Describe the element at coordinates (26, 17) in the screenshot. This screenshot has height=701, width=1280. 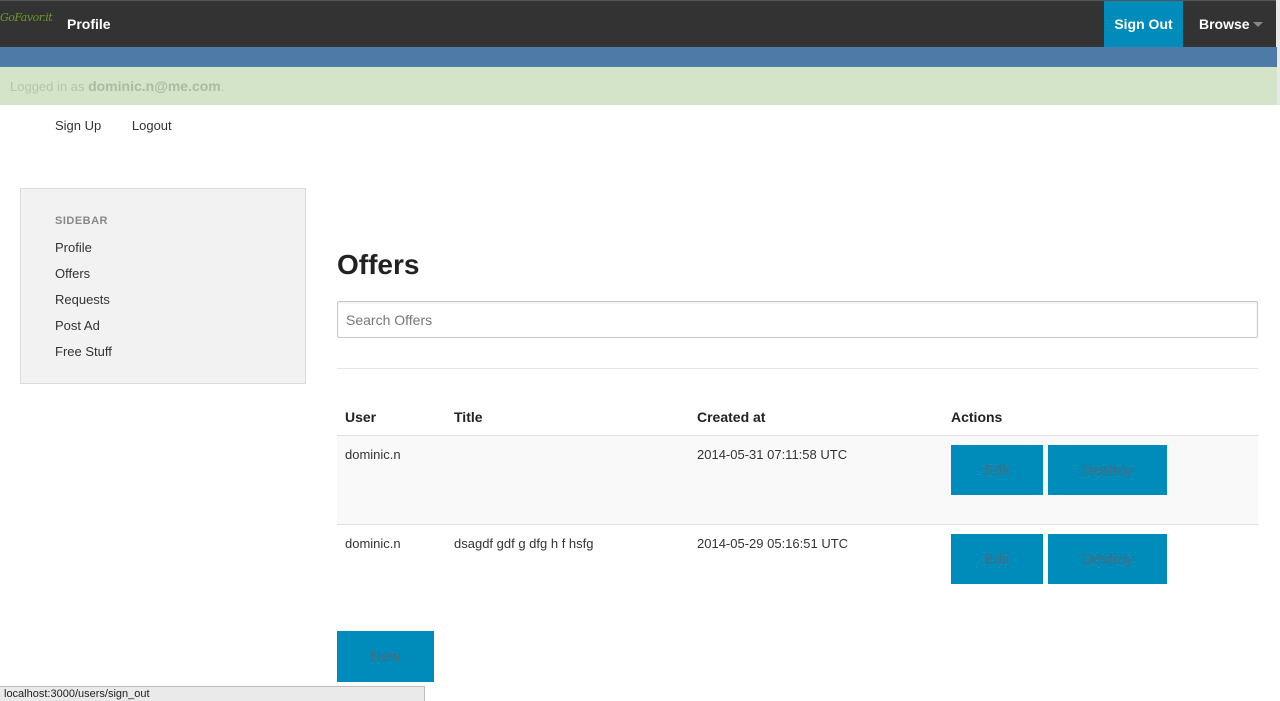
I see `site-logo: GoFavor.it` at that location.